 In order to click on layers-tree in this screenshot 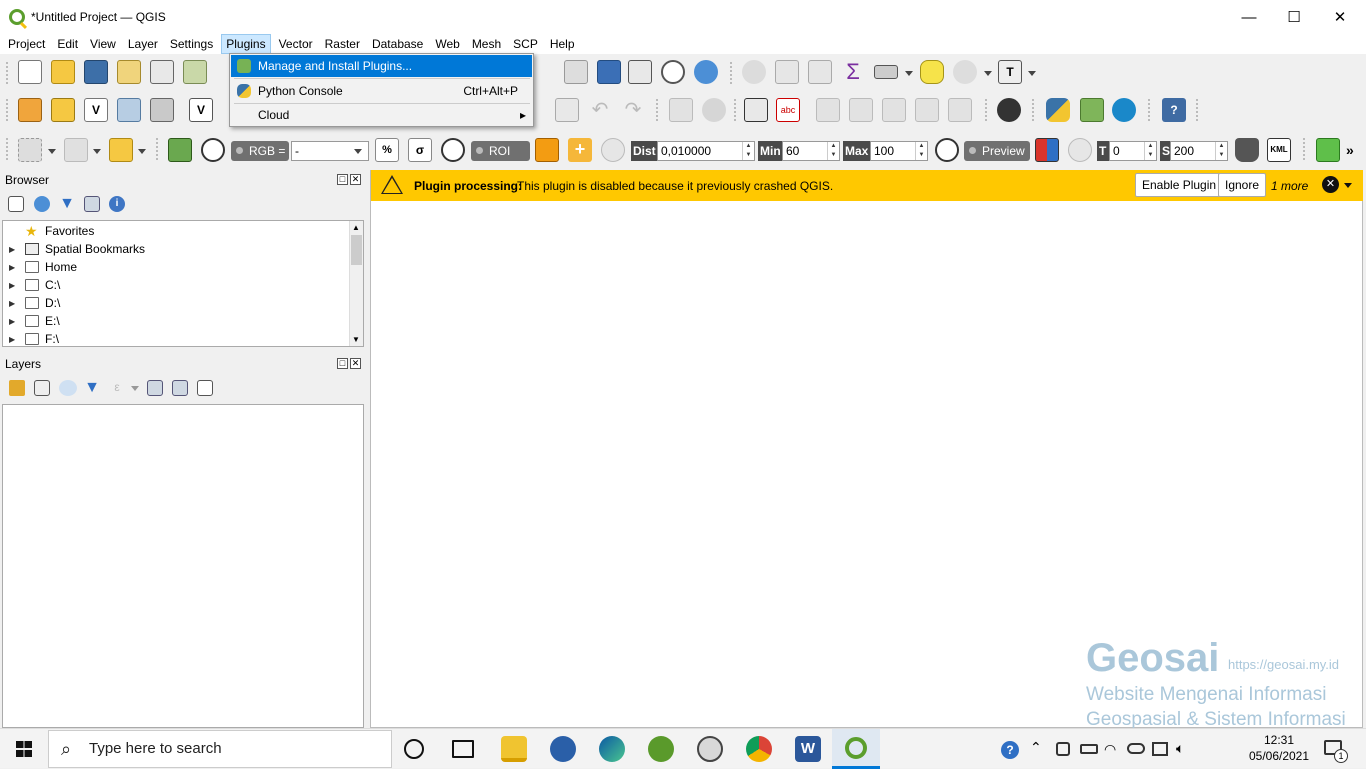, I will do `click(183, 566)`.